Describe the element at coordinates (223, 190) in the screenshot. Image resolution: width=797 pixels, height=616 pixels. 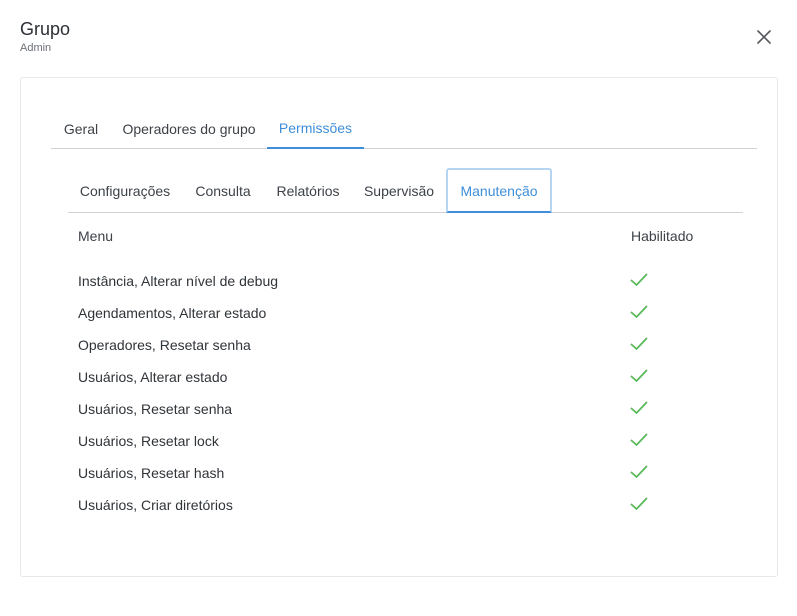
I see `tab-consulta: Consulta` at that location.